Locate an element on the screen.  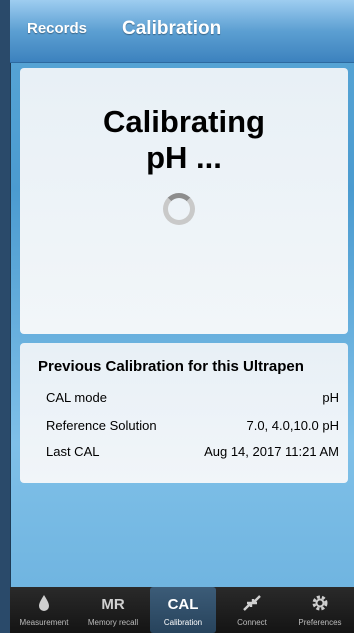
tab-calibration: CAL Calibration is located at coordinates (183, 610).